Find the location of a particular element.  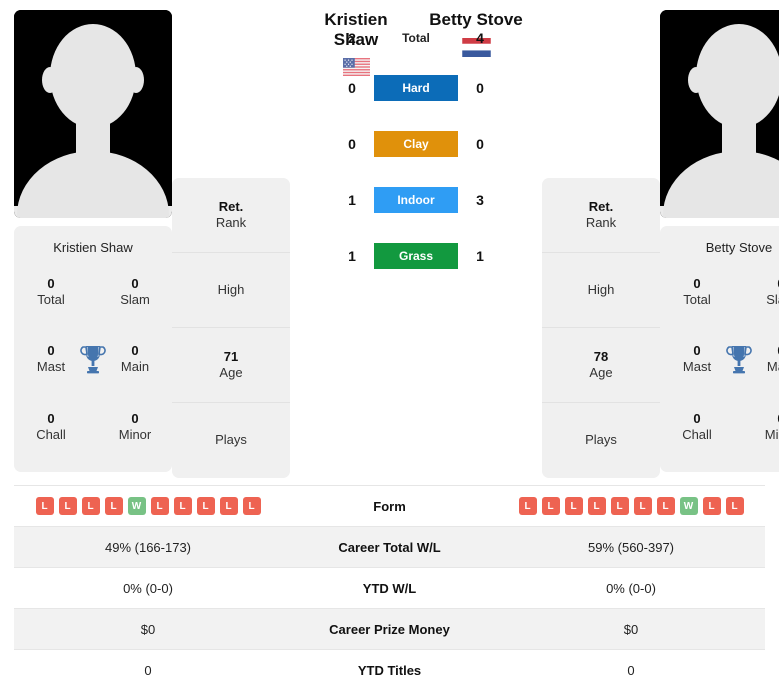

right-form-badge-8: W is located at coordinates (688, 506).